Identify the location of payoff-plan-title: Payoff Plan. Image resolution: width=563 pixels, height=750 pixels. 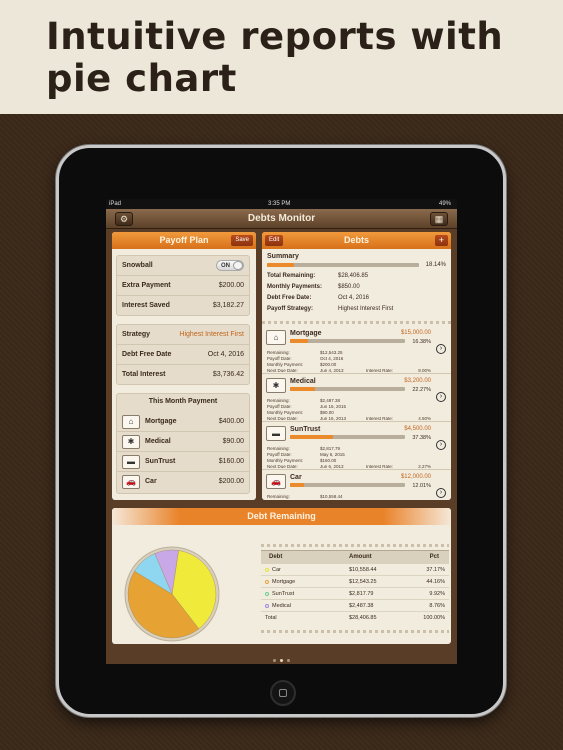
(184, 240).